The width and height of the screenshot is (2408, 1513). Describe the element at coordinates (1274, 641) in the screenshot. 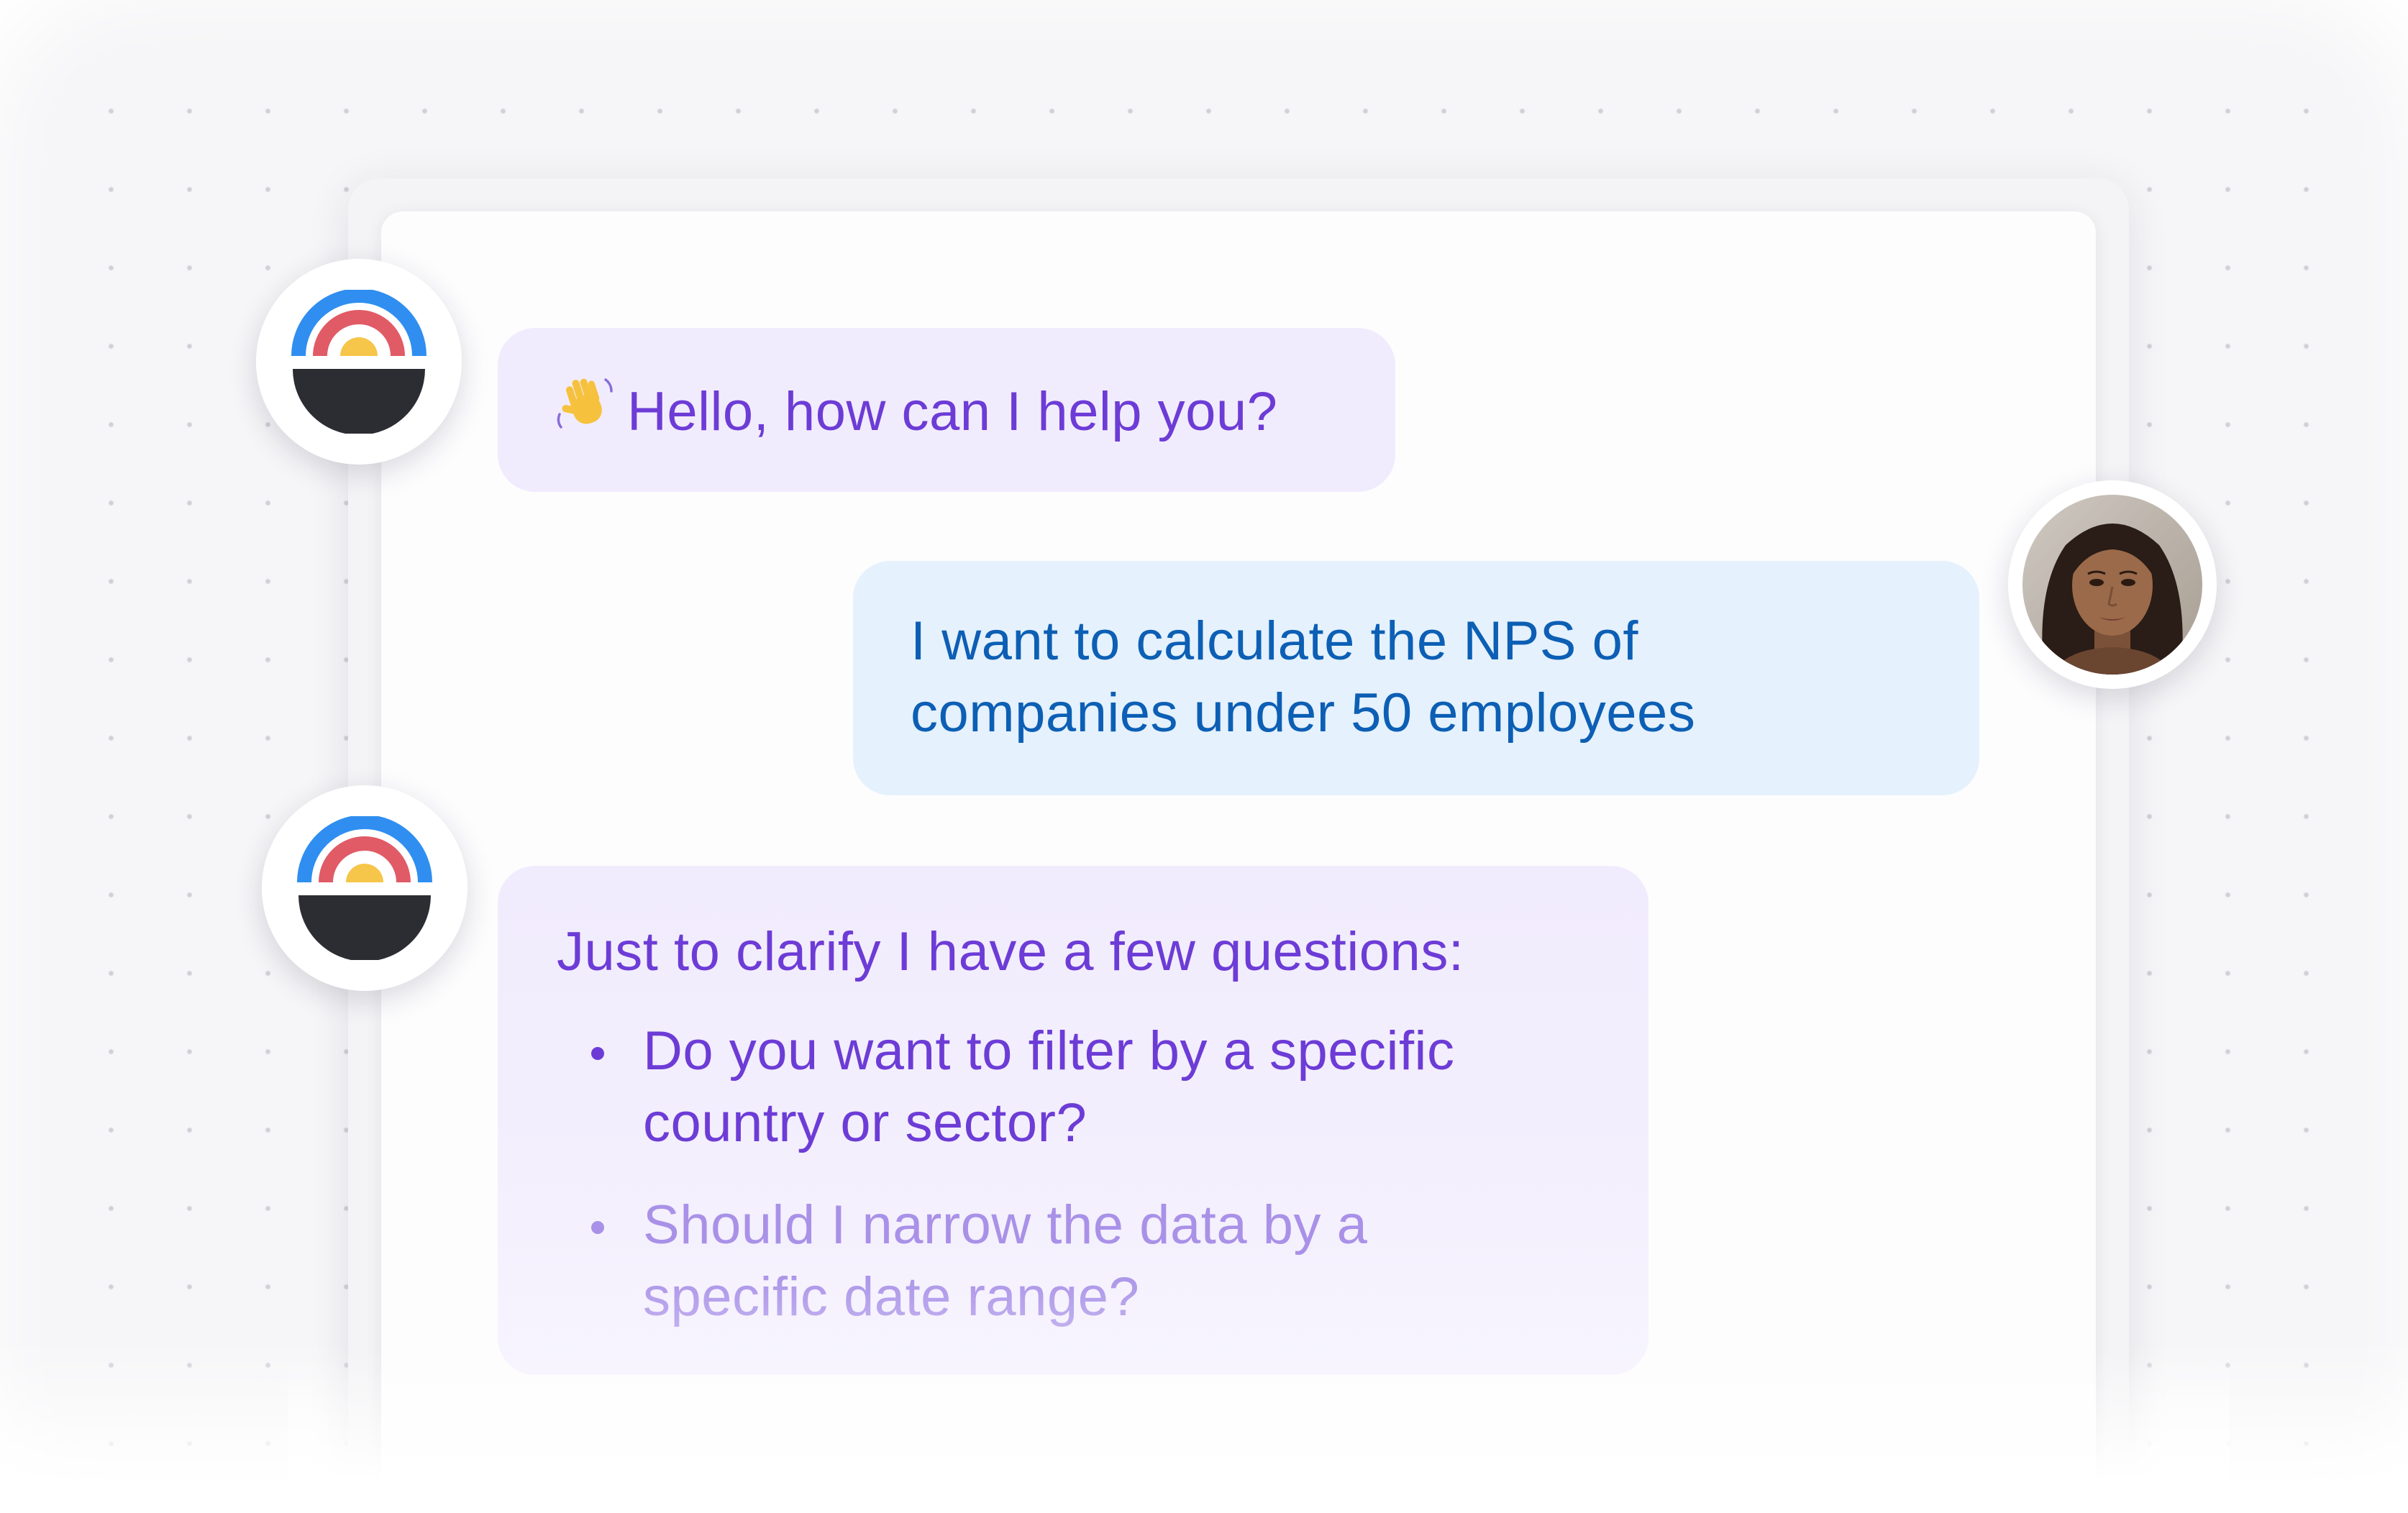

I see `user-message-line-1: I want to calculate the NPS of` at that location.